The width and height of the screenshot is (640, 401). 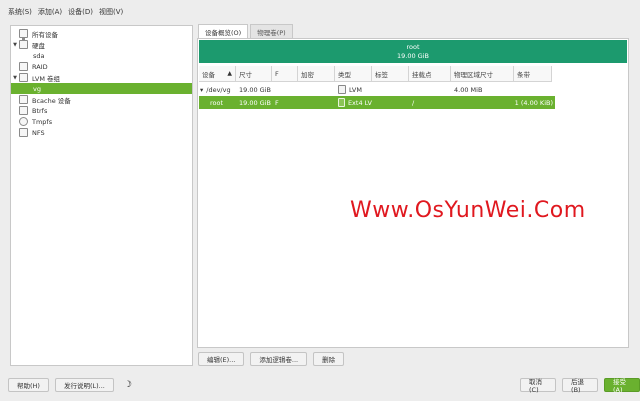 I want to click on column-header-stripes: 条带, so click(x=533, y=74).